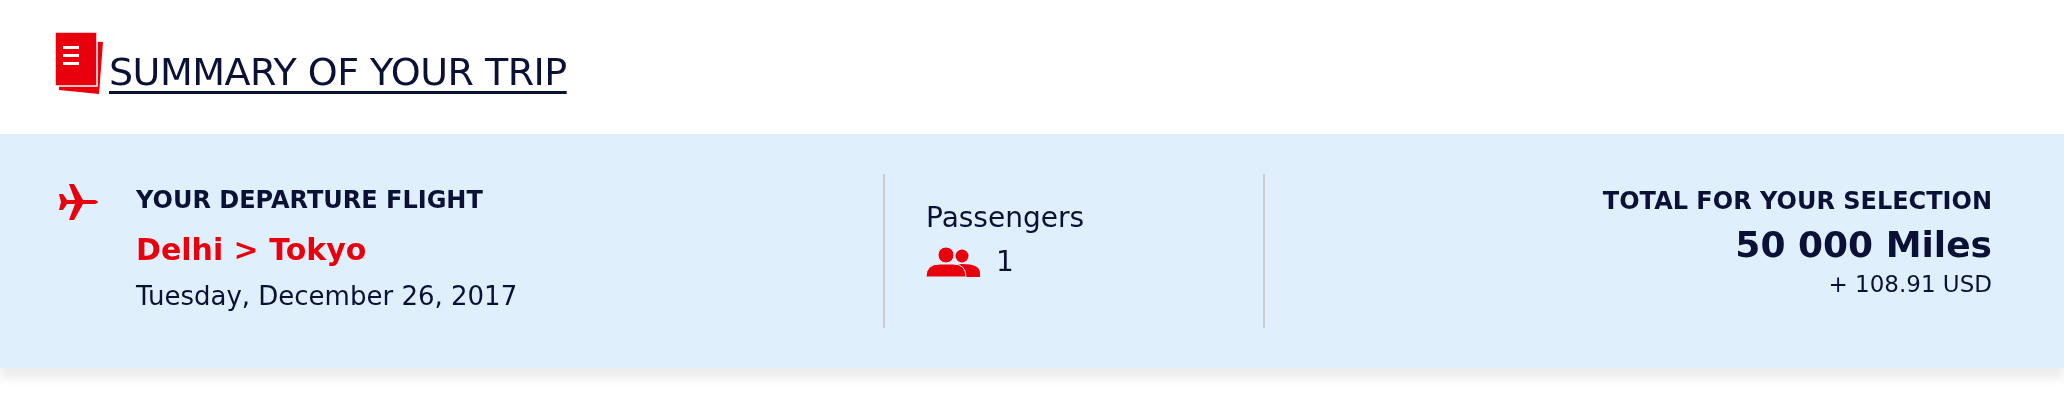  Describe the element at coordinates (953, 262) in the screenshot. I see `people-icon` at that location.